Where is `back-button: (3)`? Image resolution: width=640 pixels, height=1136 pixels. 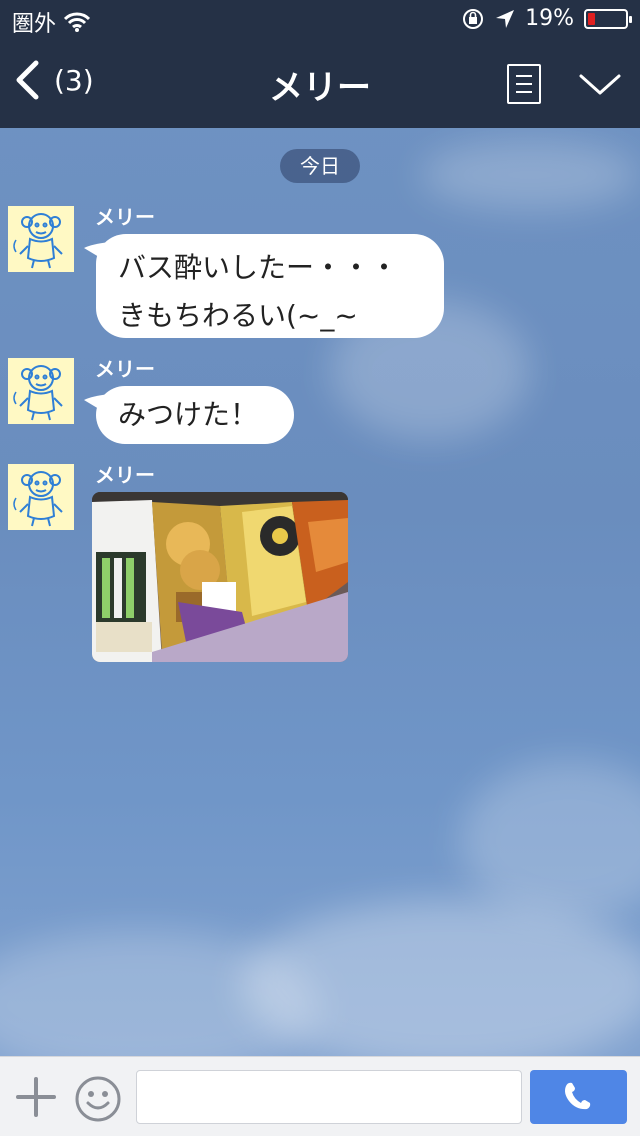
back-button: (3) is located at coordinates (54, 80).